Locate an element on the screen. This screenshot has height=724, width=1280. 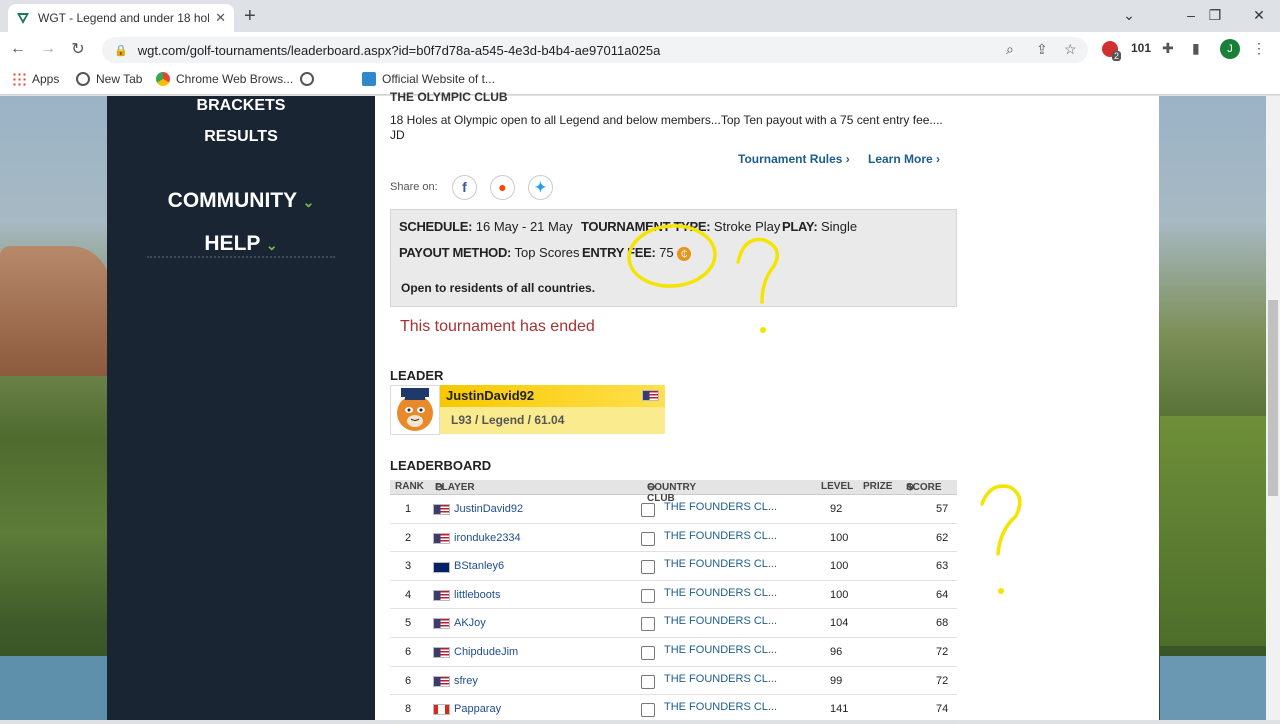
club-name: THE OLYMPIC CLUB is located at coordinates (449, 97).